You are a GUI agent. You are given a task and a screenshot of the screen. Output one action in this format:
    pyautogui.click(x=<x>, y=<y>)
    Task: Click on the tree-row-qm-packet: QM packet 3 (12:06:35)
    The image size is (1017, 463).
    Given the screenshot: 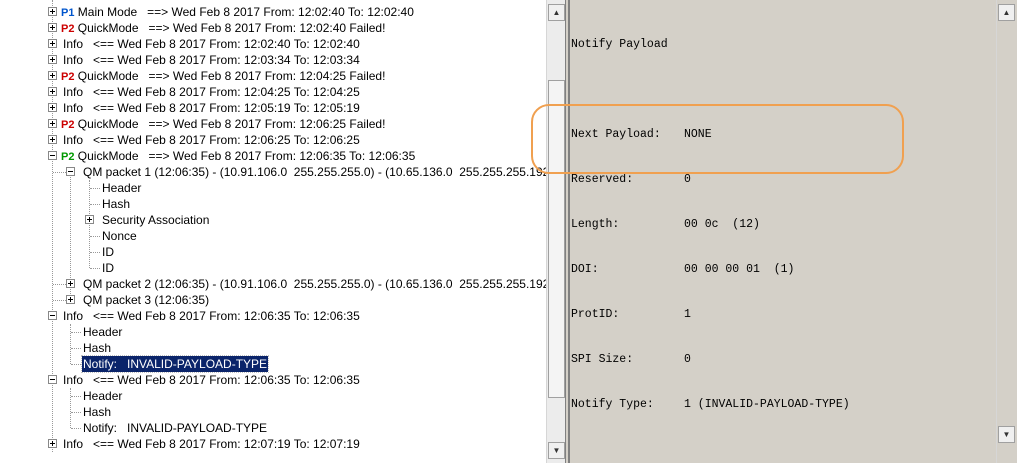 What is the action you would take?
    pyautogui.click(x=273, y=300)
    